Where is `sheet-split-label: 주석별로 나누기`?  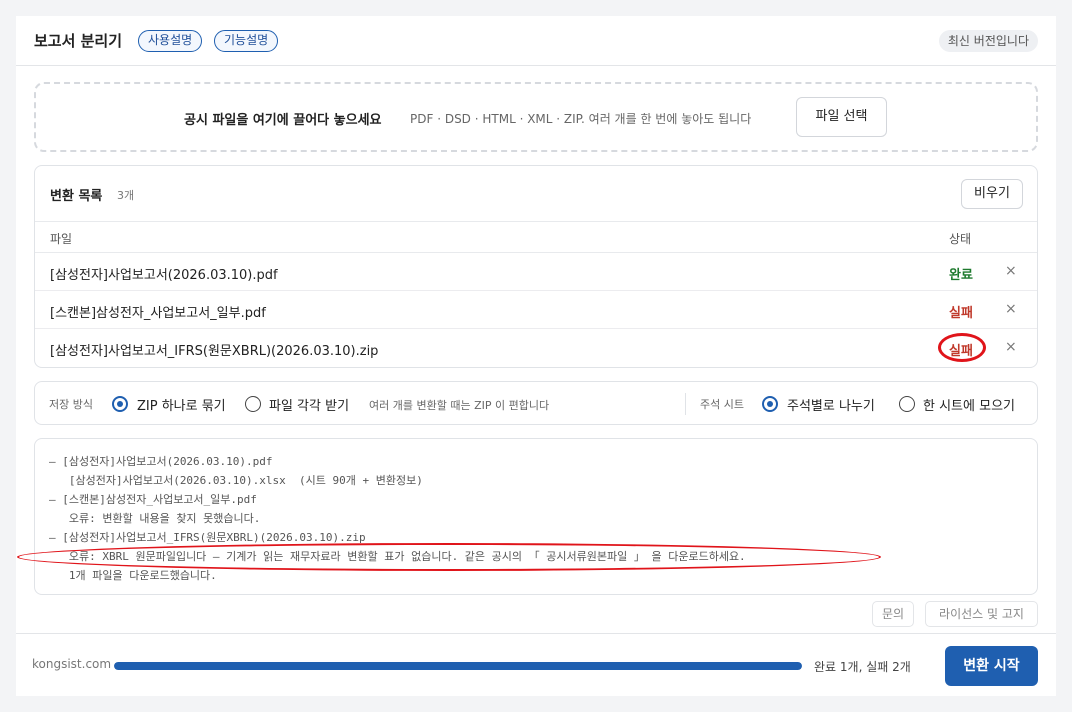
sheet-split-label: 주석별로 나누기 is located at coordinates (831, 404).